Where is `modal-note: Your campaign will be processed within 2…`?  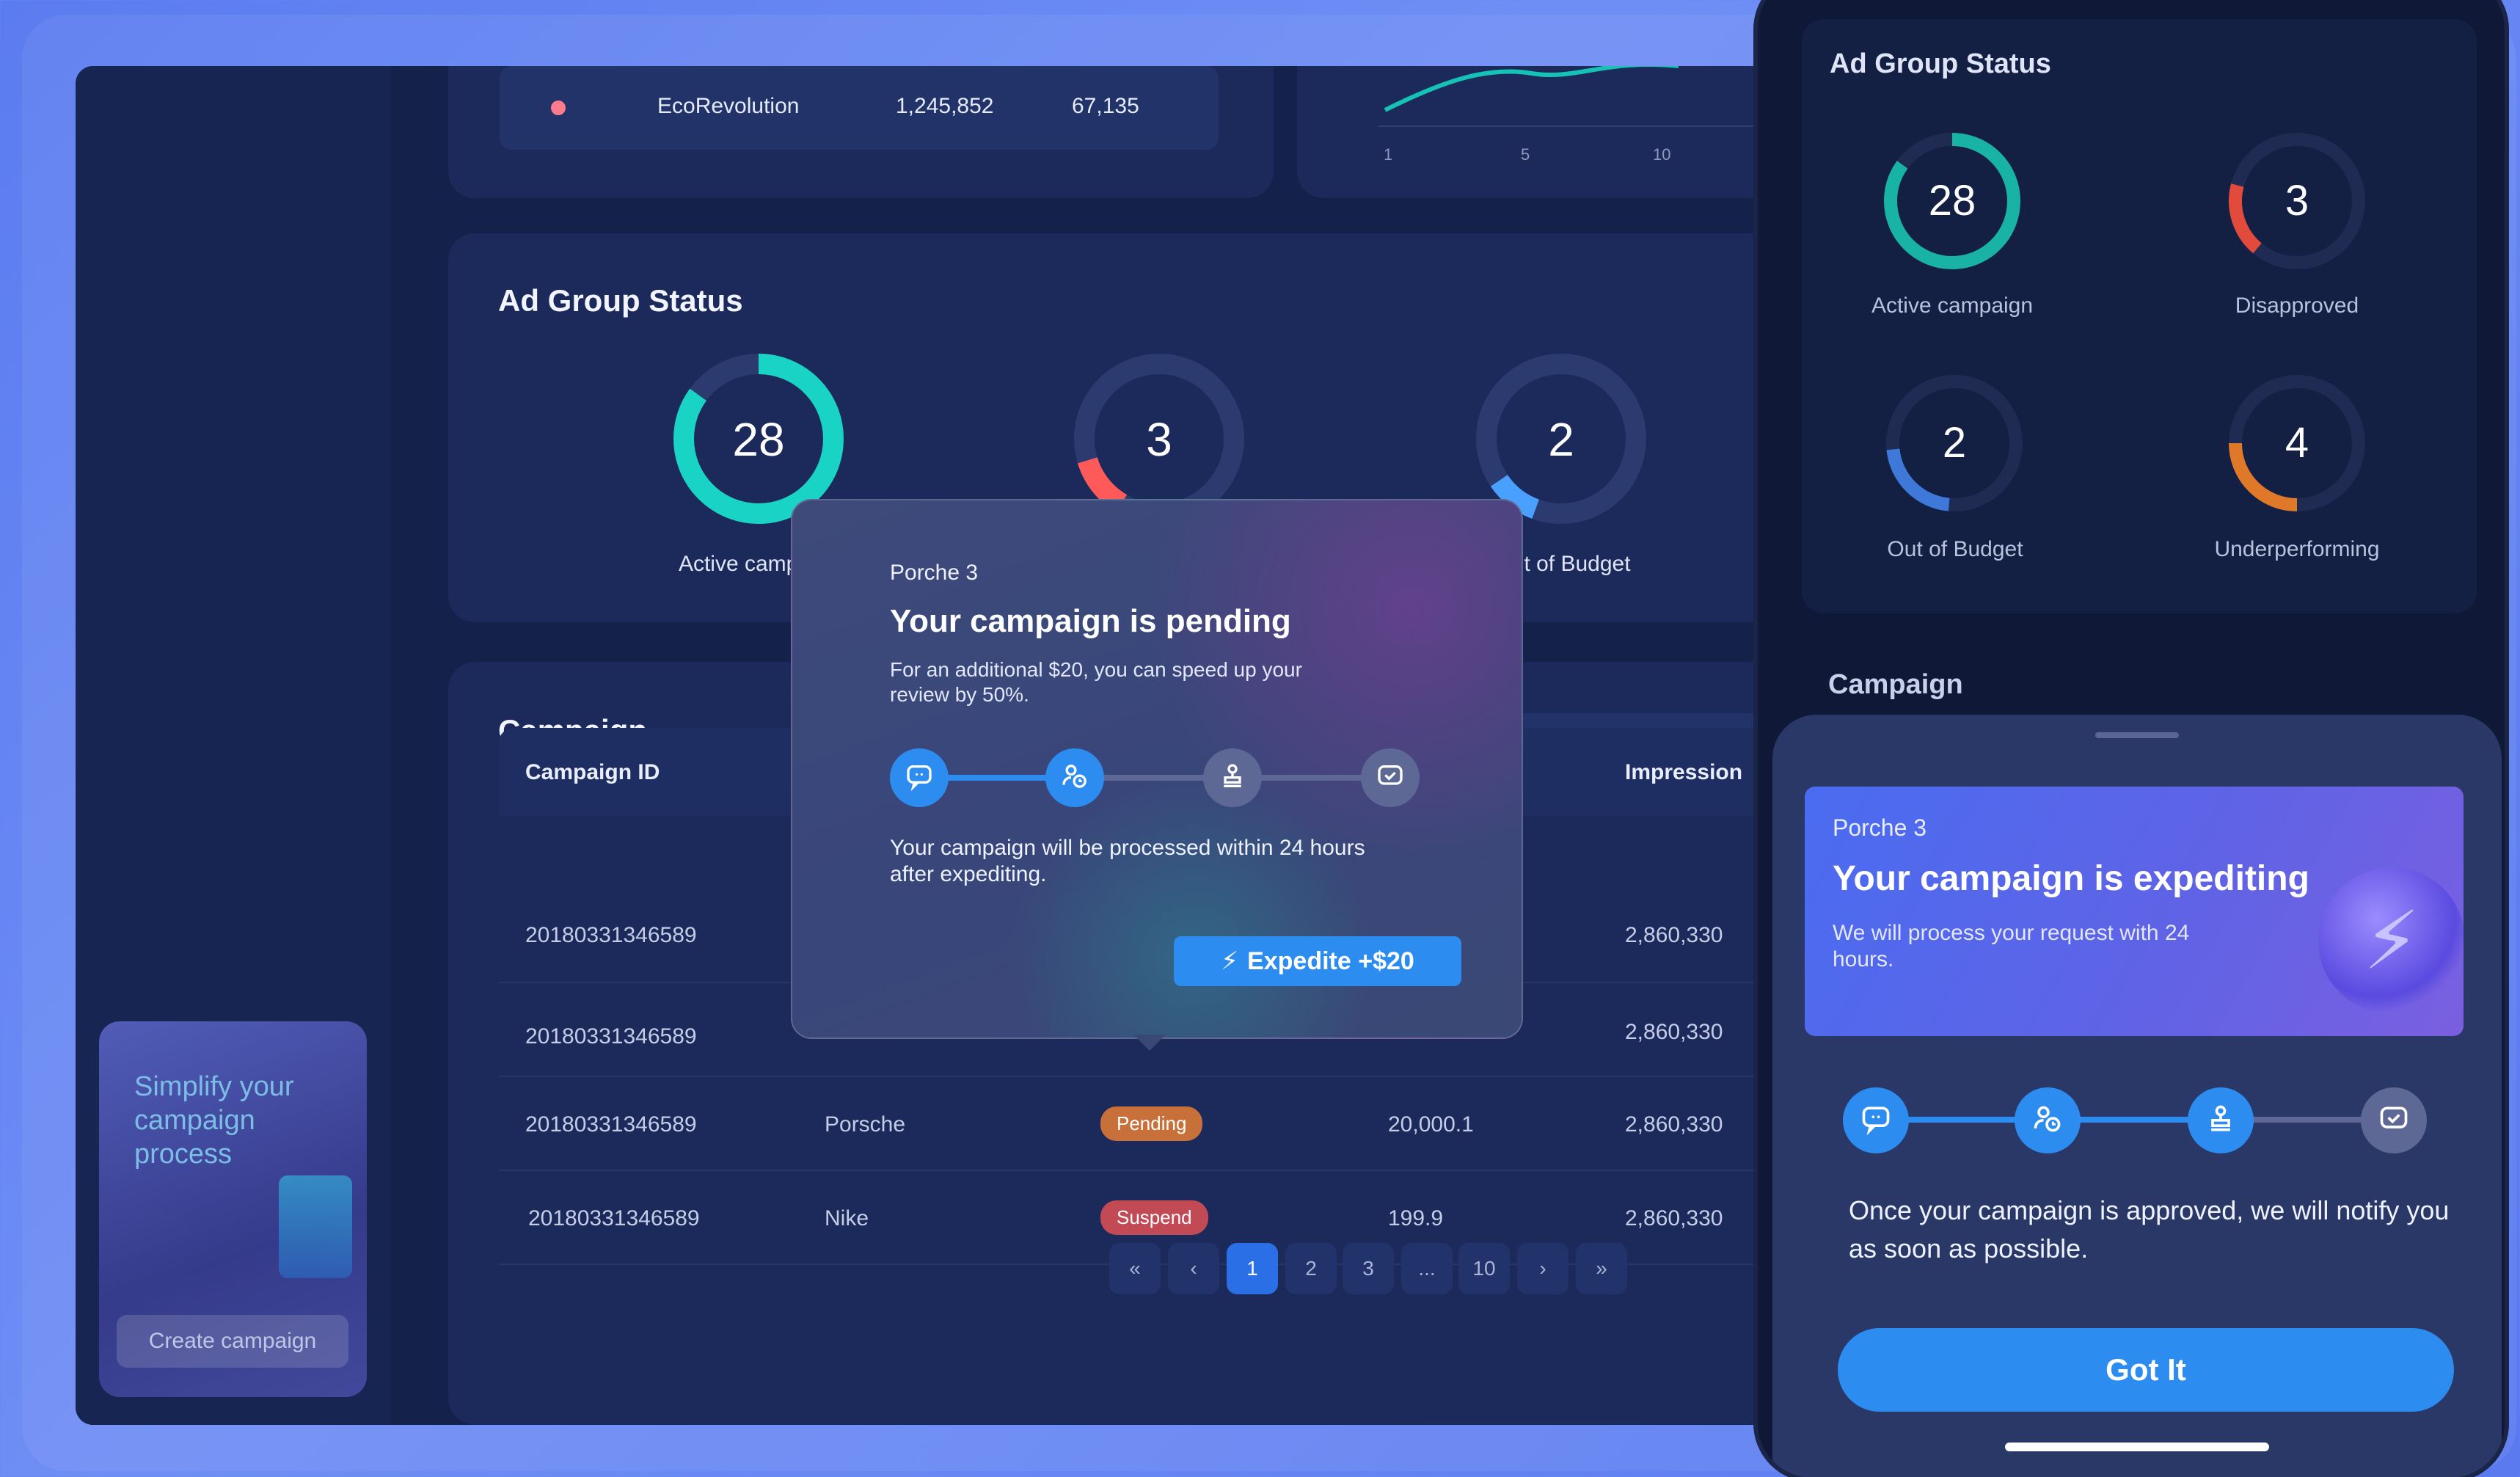 modal-note: Your campaign will be processed within 2… is located at coordinates (1127, 861).